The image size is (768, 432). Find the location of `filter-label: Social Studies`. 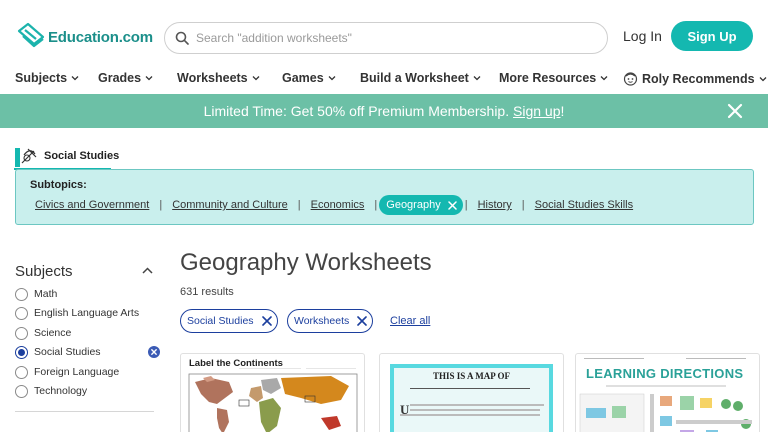

filter-label: Social Studies is located at coordinates (67, 352).